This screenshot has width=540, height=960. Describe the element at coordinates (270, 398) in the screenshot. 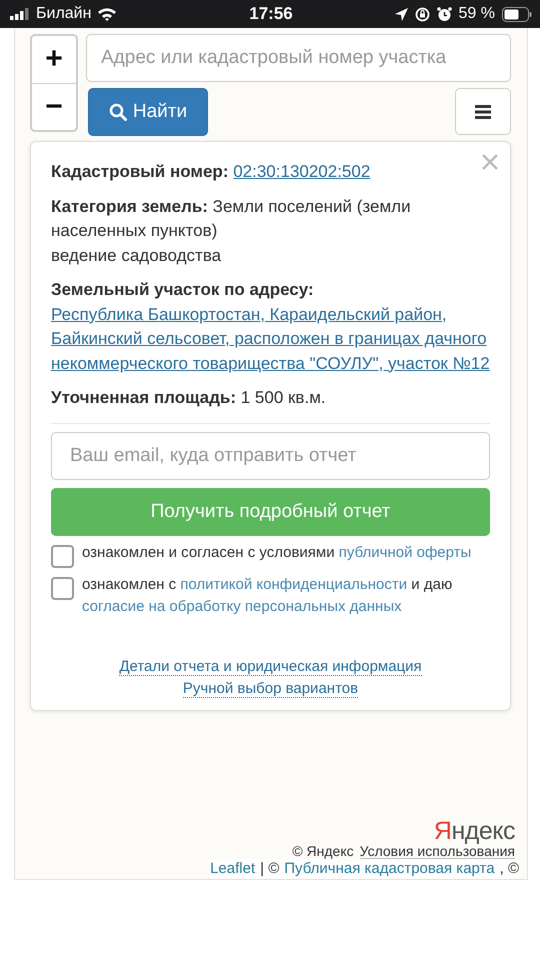

I see `info-field: Уточненная площадь: 1 500 кв.м.` at that location.